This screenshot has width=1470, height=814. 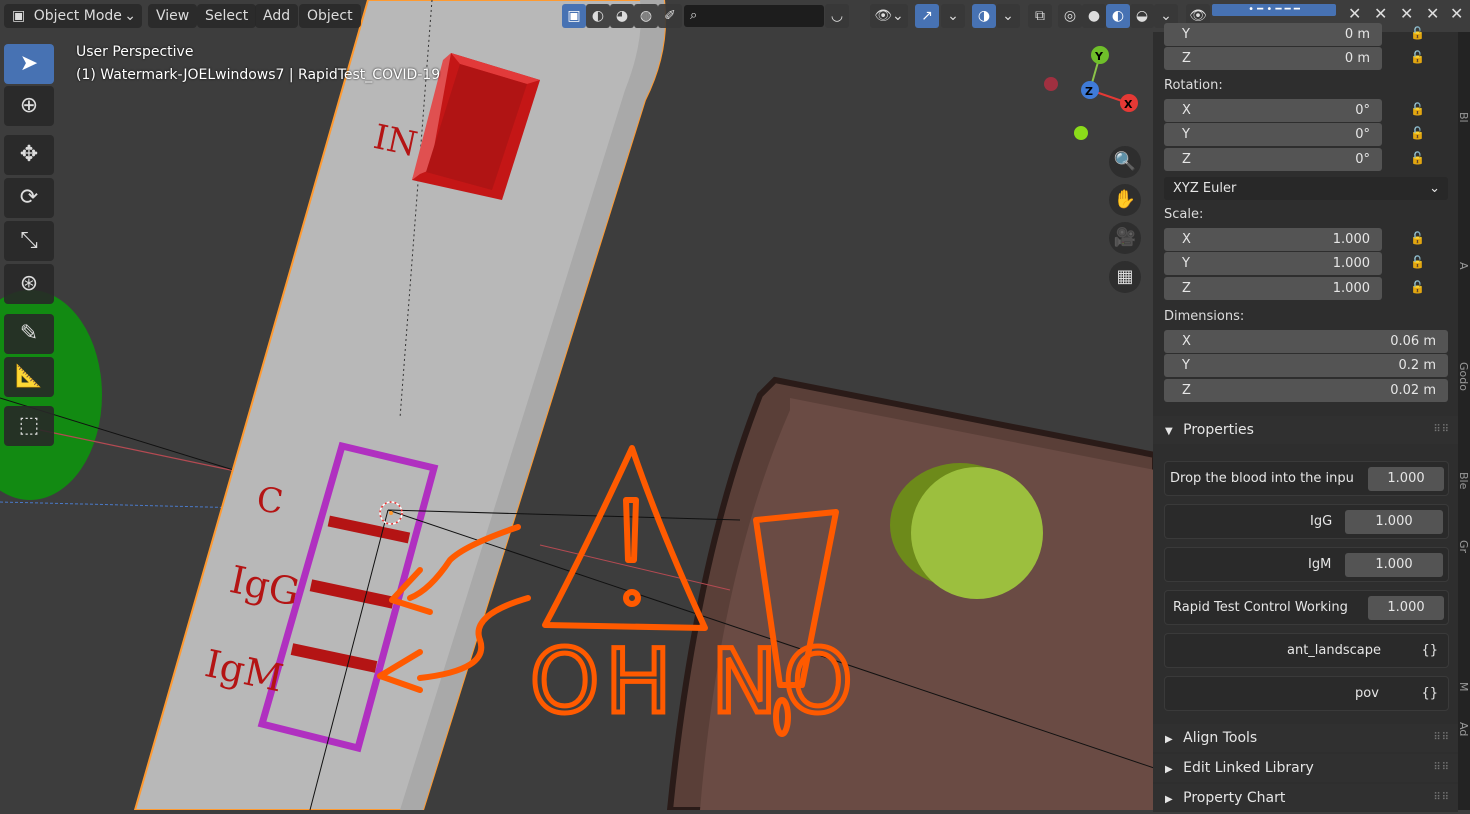 I want to click on overlay-icon: ◑, so click(x=984, y=16).